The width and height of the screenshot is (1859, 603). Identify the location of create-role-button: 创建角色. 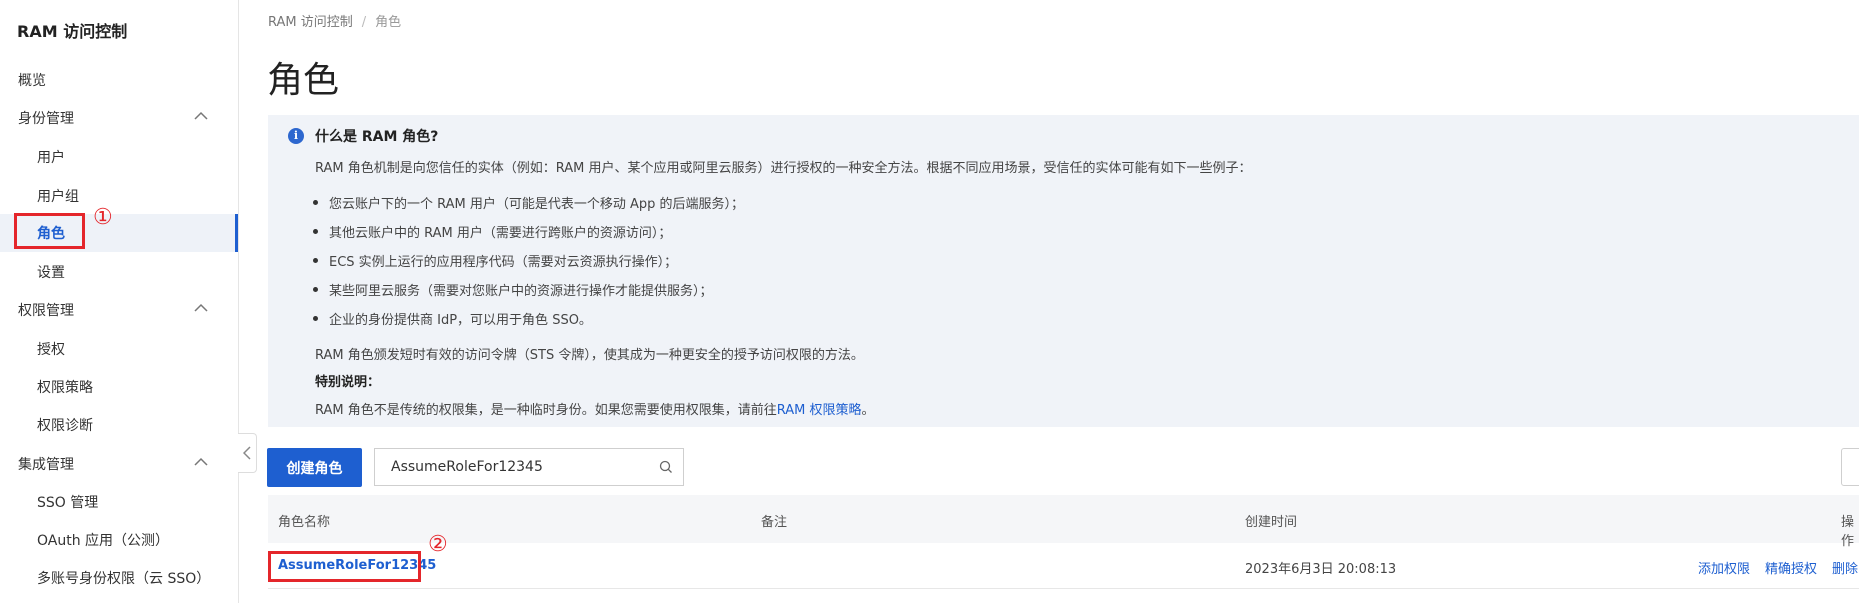
(314, 467).